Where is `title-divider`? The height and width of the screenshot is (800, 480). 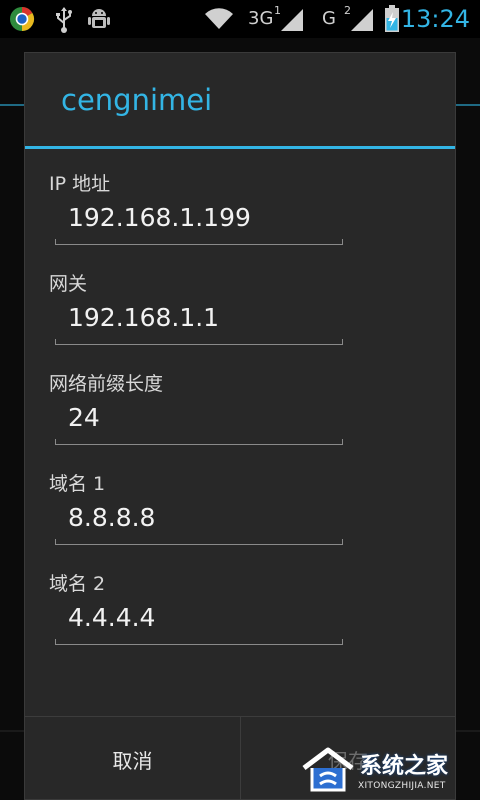 title-divider is located at coordinates (240, 147).